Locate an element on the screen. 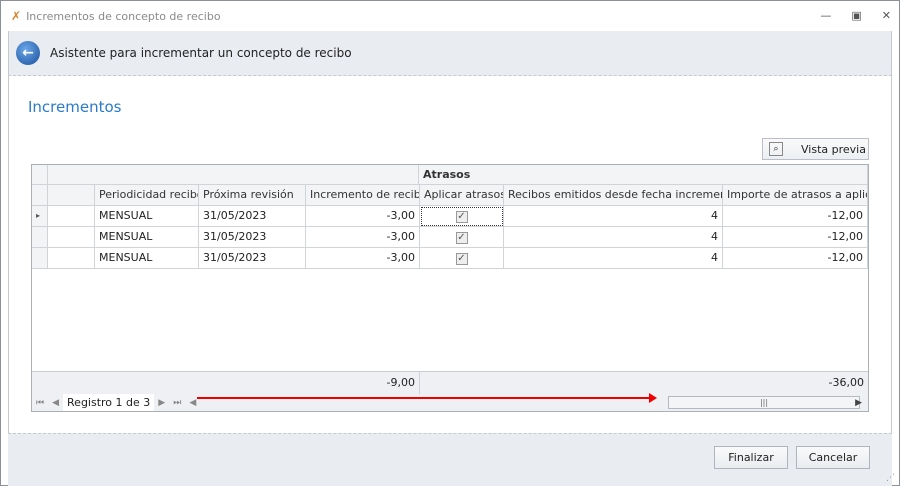 This screenshot has height=486, width=900. band-empty is located at coordinates (233, 175).